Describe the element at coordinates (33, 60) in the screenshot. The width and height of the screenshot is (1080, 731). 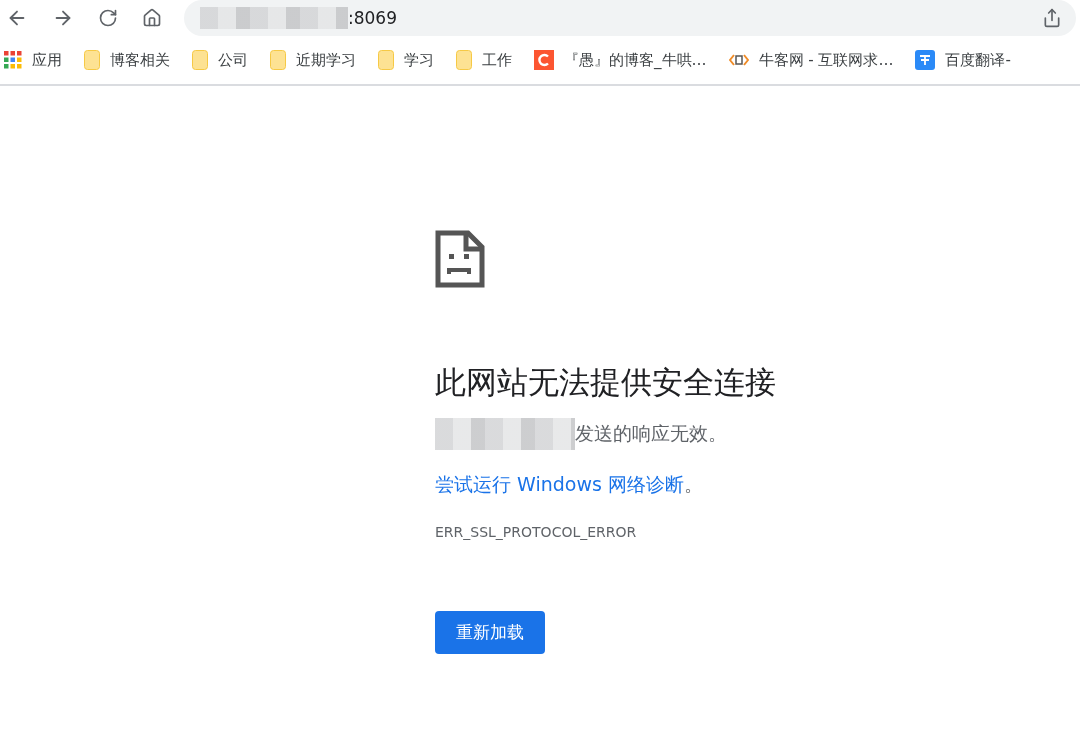
I see `bookmark-item: 应用` at that location.